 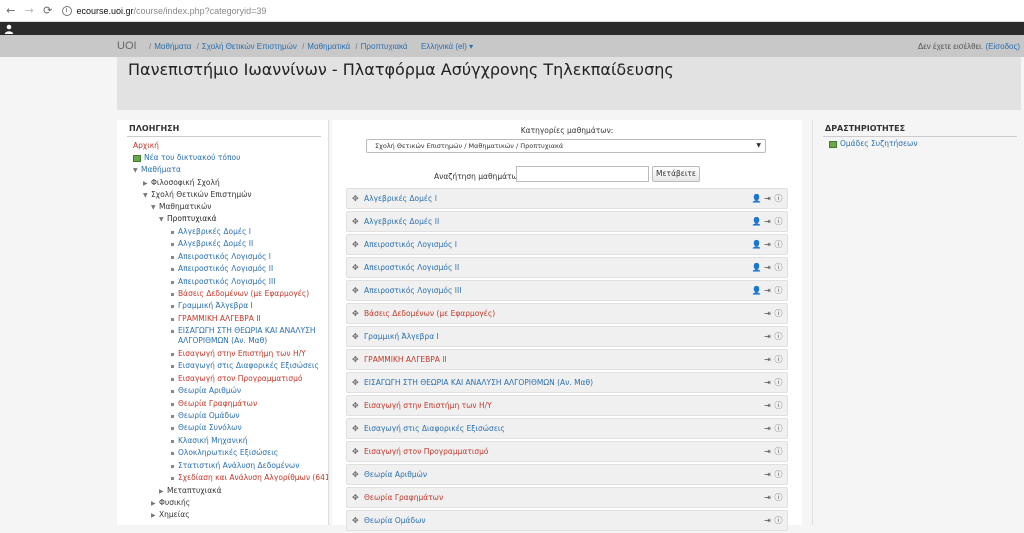 I want to click on nav-faculty-science: ▼Σχολή Θετικών Επιστημών, so click(x=197, y=195).